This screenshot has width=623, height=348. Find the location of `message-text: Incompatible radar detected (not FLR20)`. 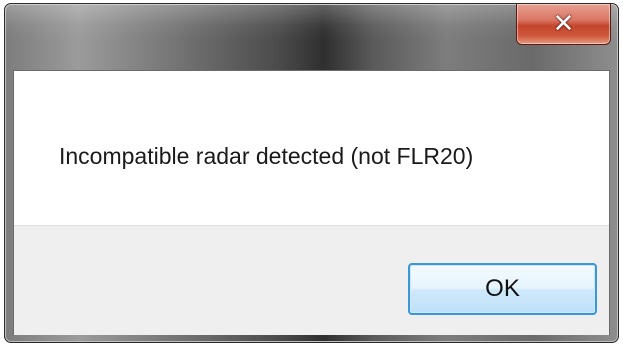

message-text: Incompatible radar detected (not FLR20) is located at coordinates (266, 156).